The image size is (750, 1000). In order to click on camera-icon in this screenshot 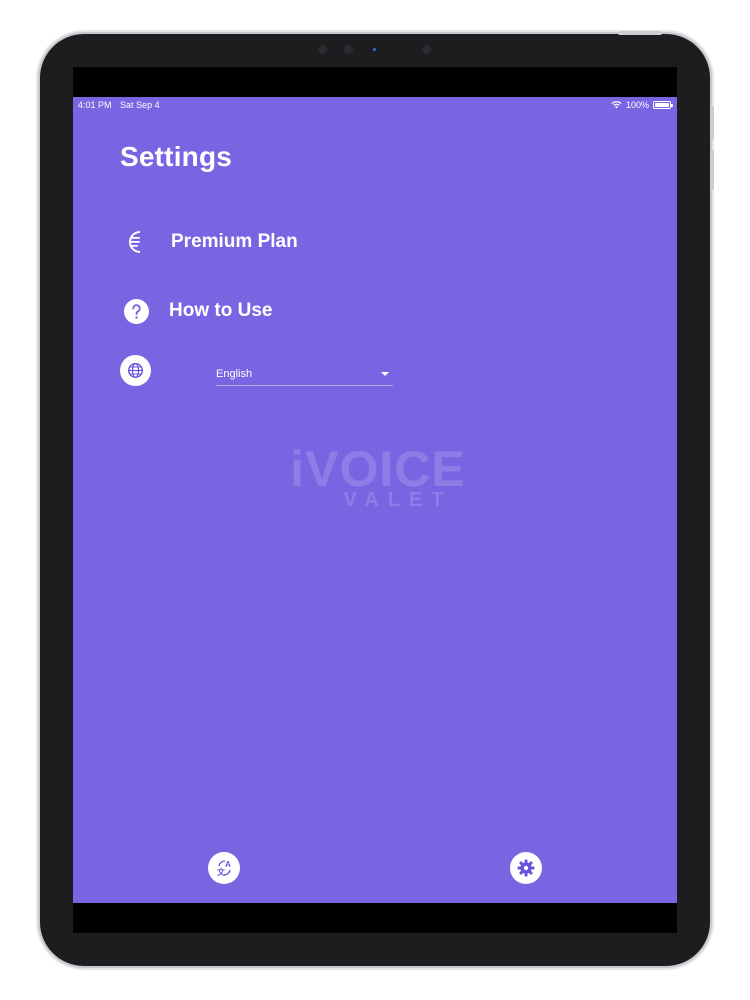, I will do `click(348, 49)`.